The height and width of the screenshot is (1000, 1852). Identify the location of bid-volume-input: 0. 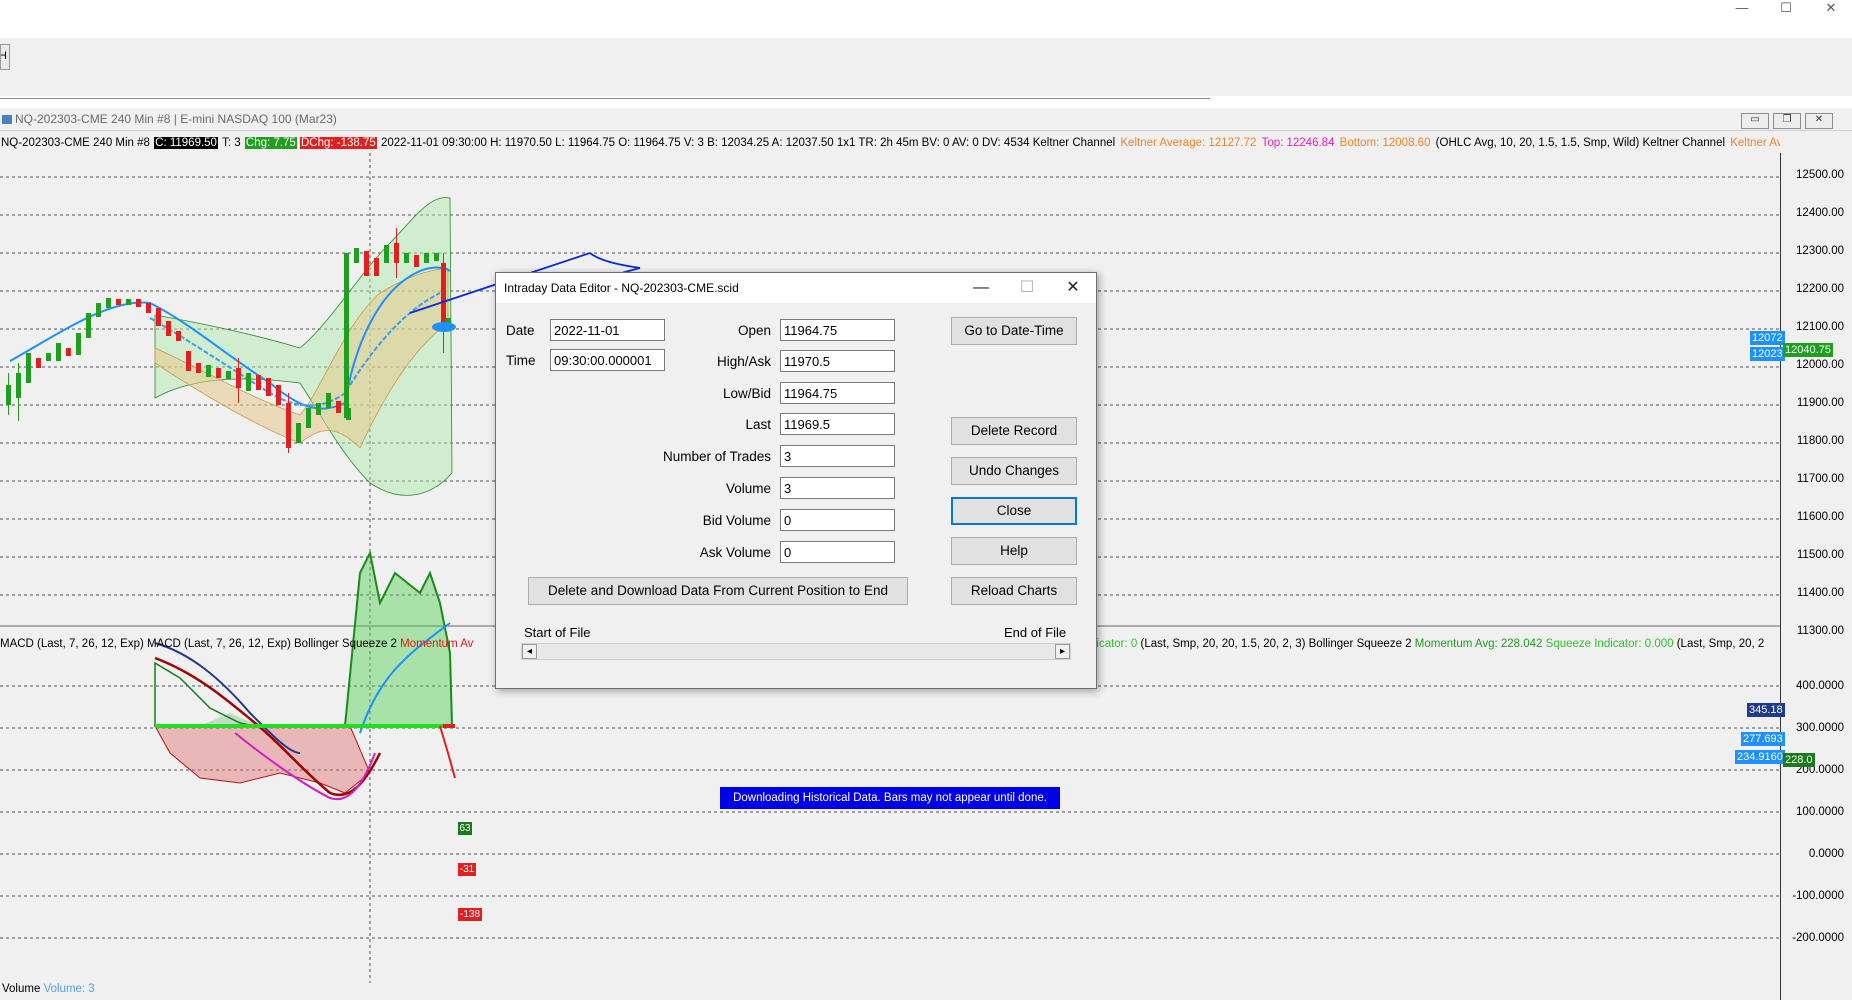
(837, 520).